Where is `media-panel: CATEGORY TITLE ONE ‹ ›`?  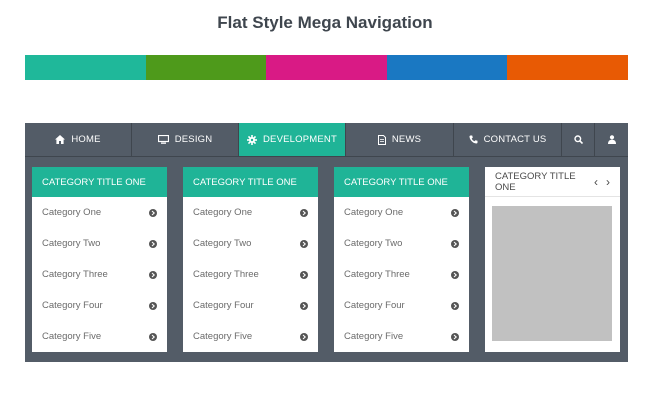 media-panel: CATEGORY TITLE ONE ‹ › is located at coordinates (552, 259).